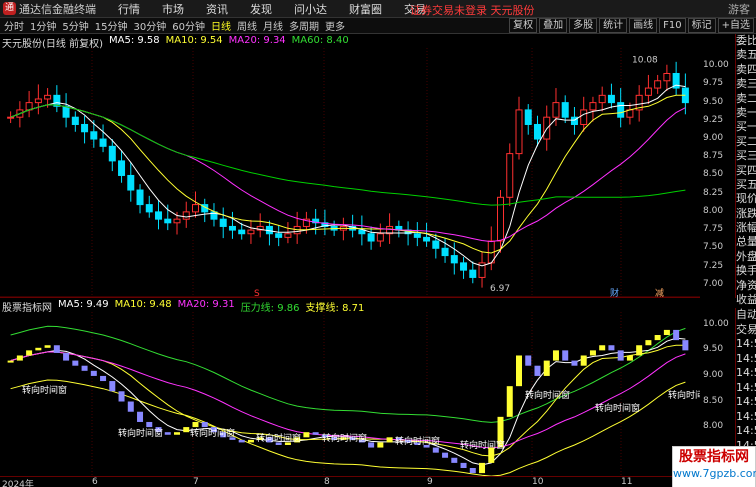  Describe the element at coordinates (310, 9) in the screenshot. I see `menu-ask: 问小达` at that location.